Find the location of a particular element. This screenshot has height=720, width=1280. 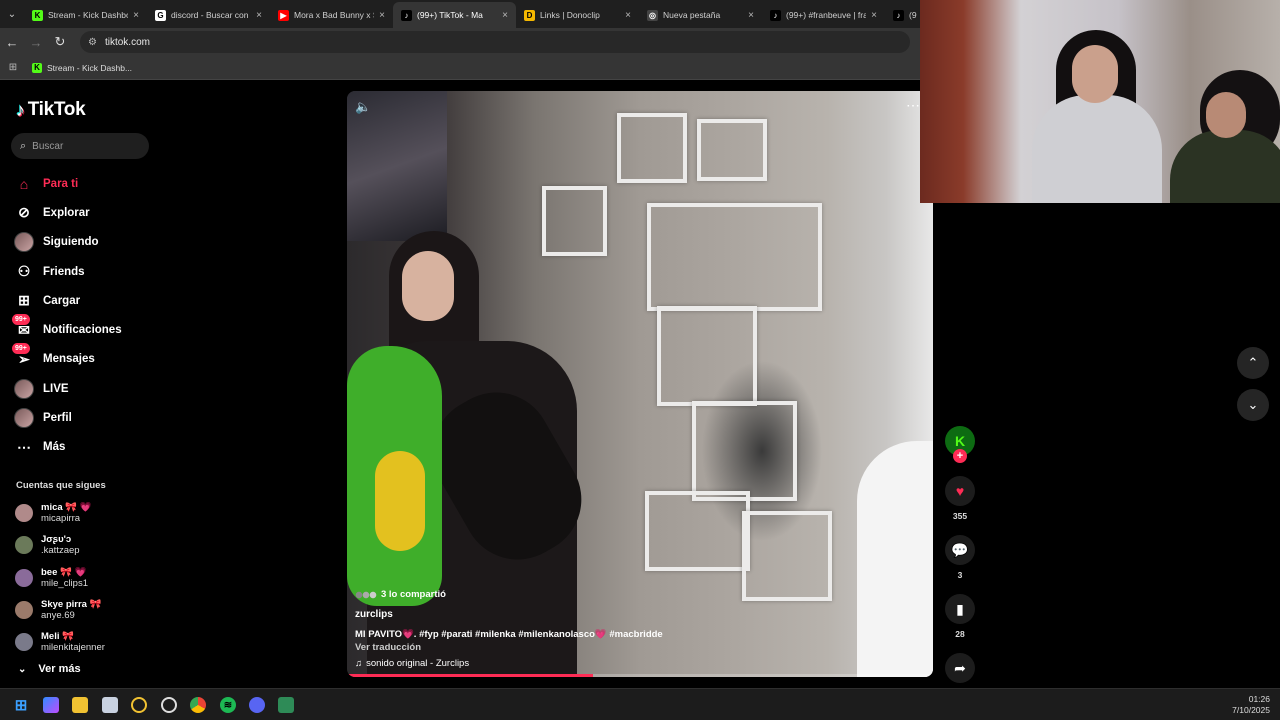

apps-grid-icon: ⊞ is located at coordinates (13, 67).